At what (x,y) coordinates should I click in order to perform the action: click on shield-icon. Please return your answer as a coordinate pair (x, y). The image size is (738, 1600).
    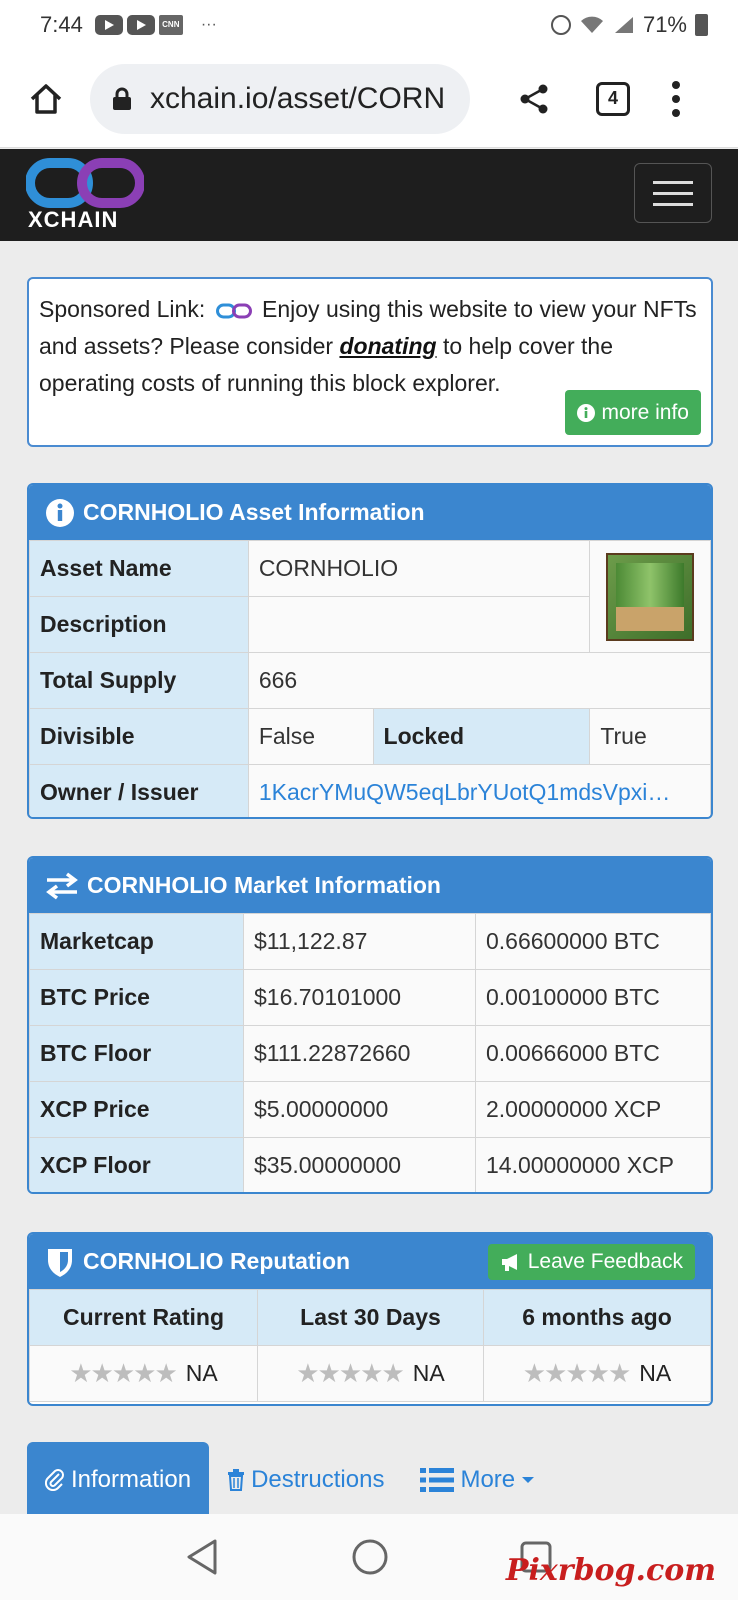
    Looking at the image, I should click on (60, 1262).